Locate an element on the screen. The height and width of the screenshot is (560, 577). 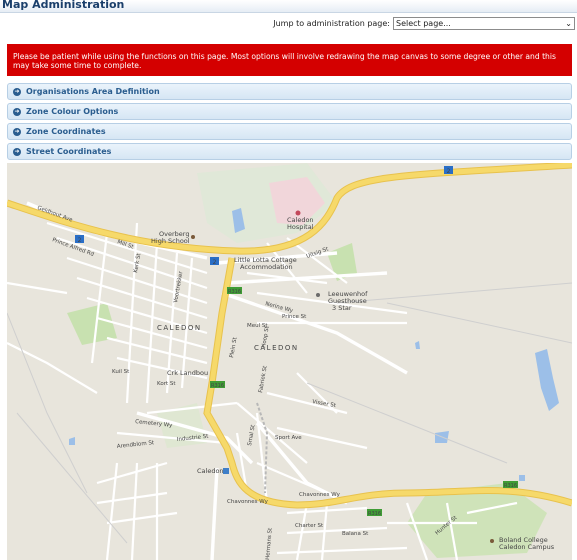
train-station-icon is located at coordinates (226, 471).